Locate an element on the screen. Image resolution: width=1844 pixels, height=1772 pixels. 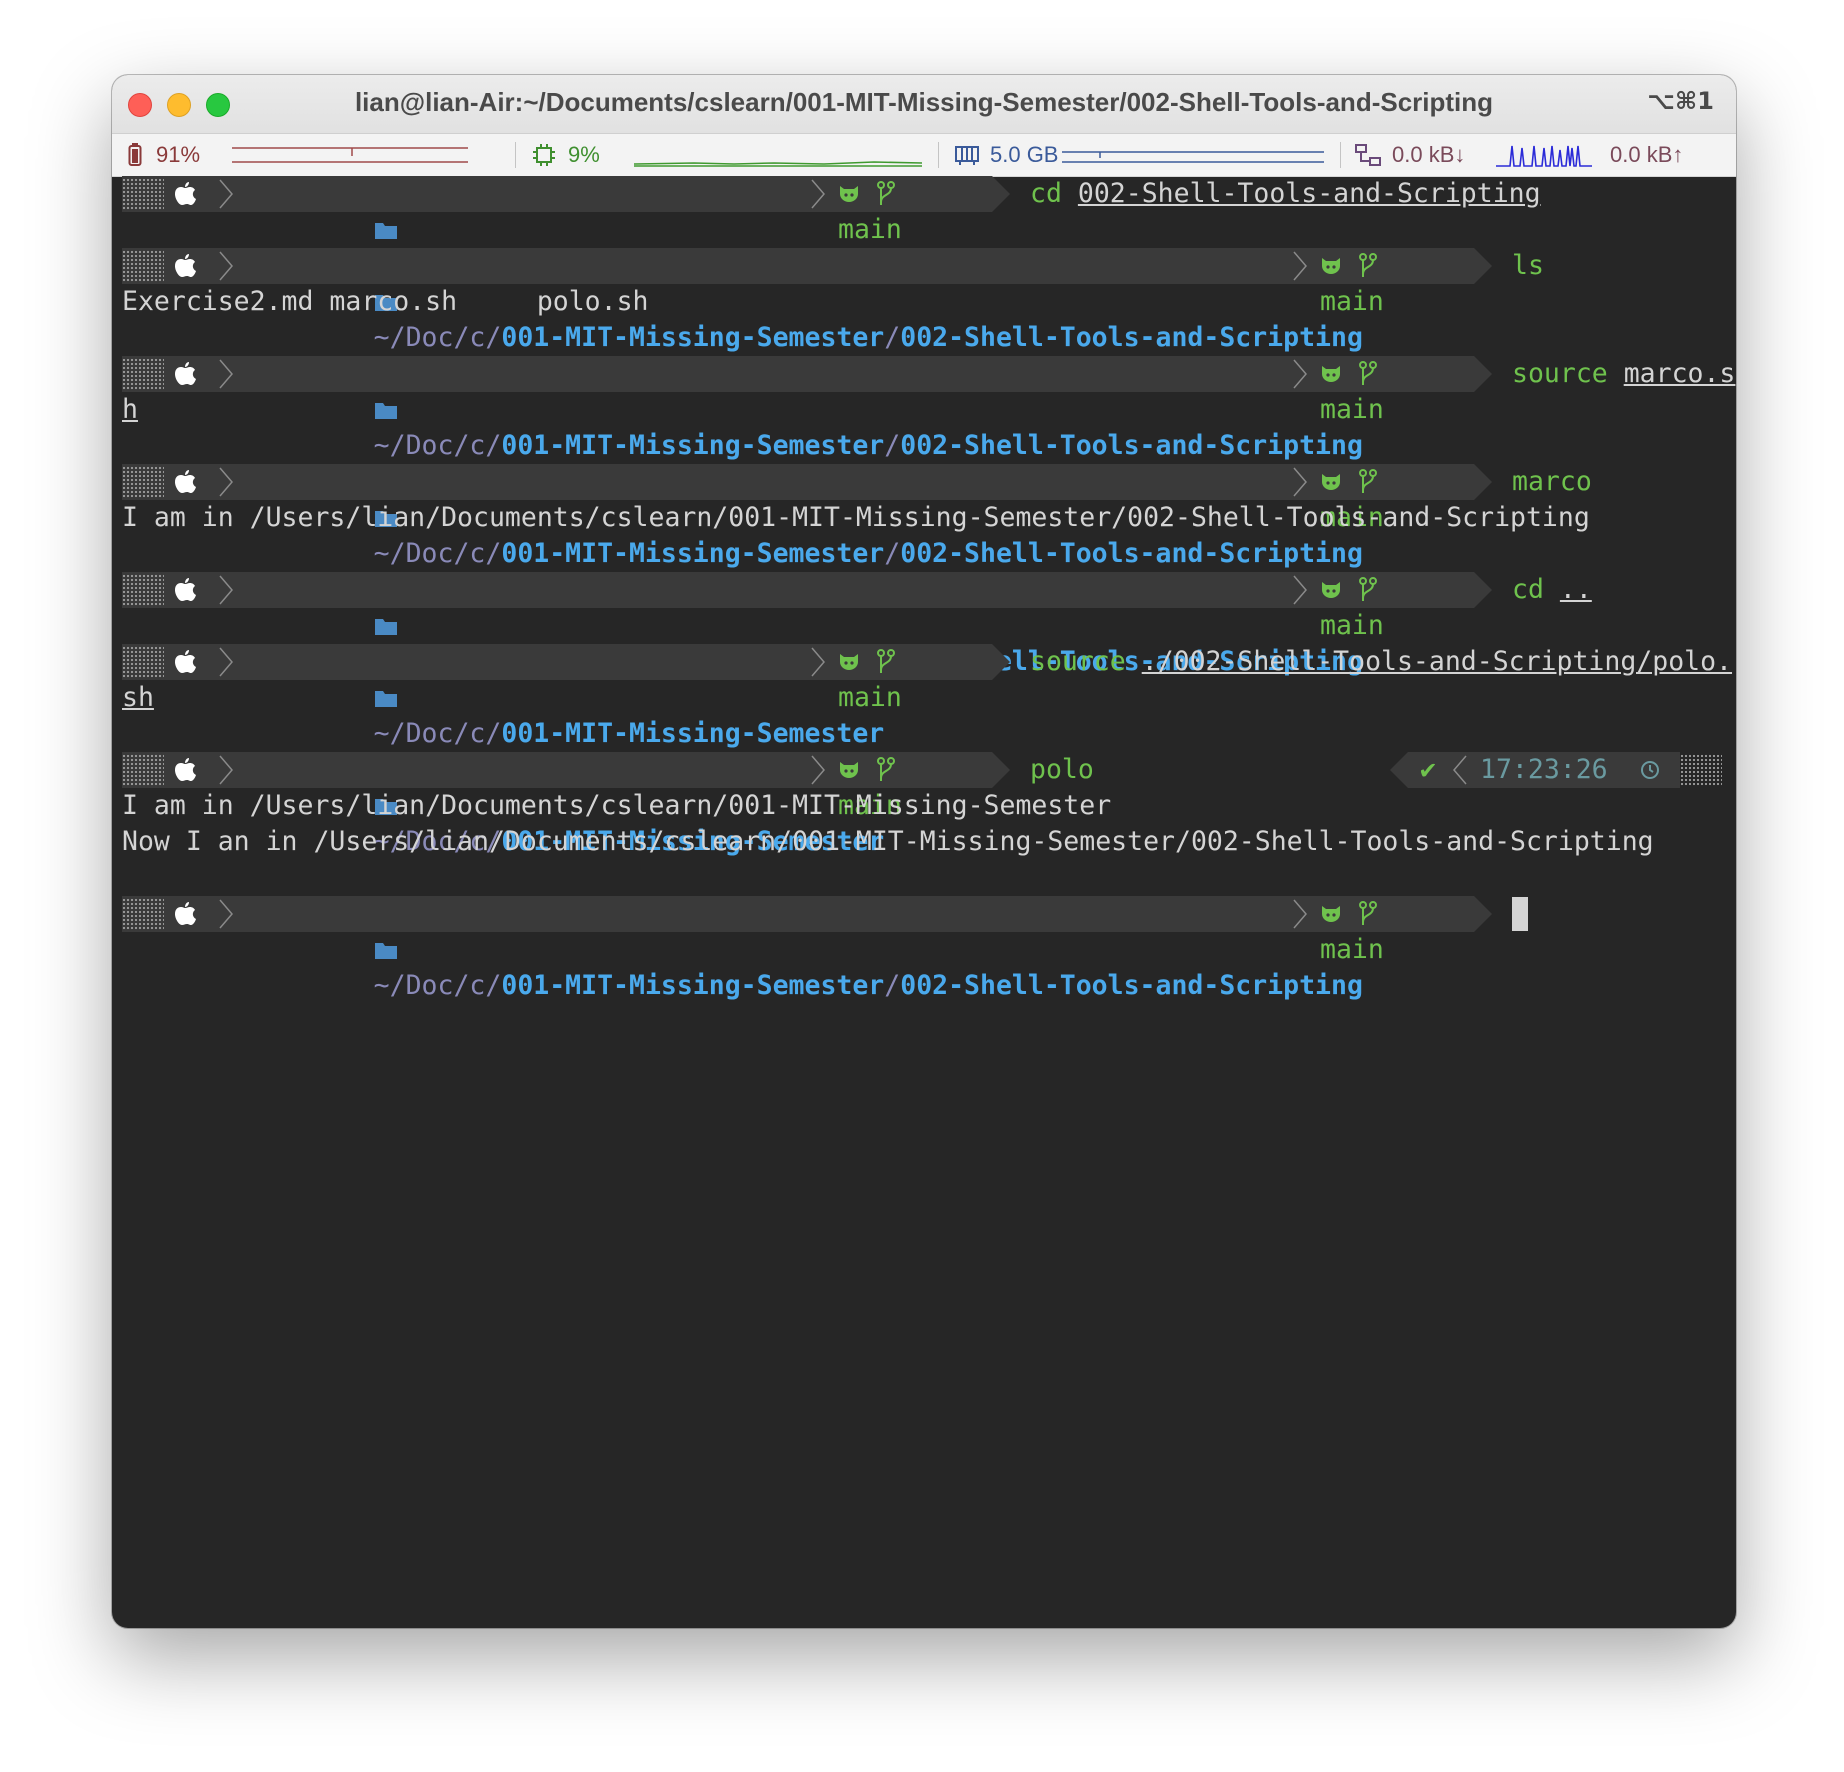
window-shortcut: ⌥⌘1 is located at coordinates (1680, 101).